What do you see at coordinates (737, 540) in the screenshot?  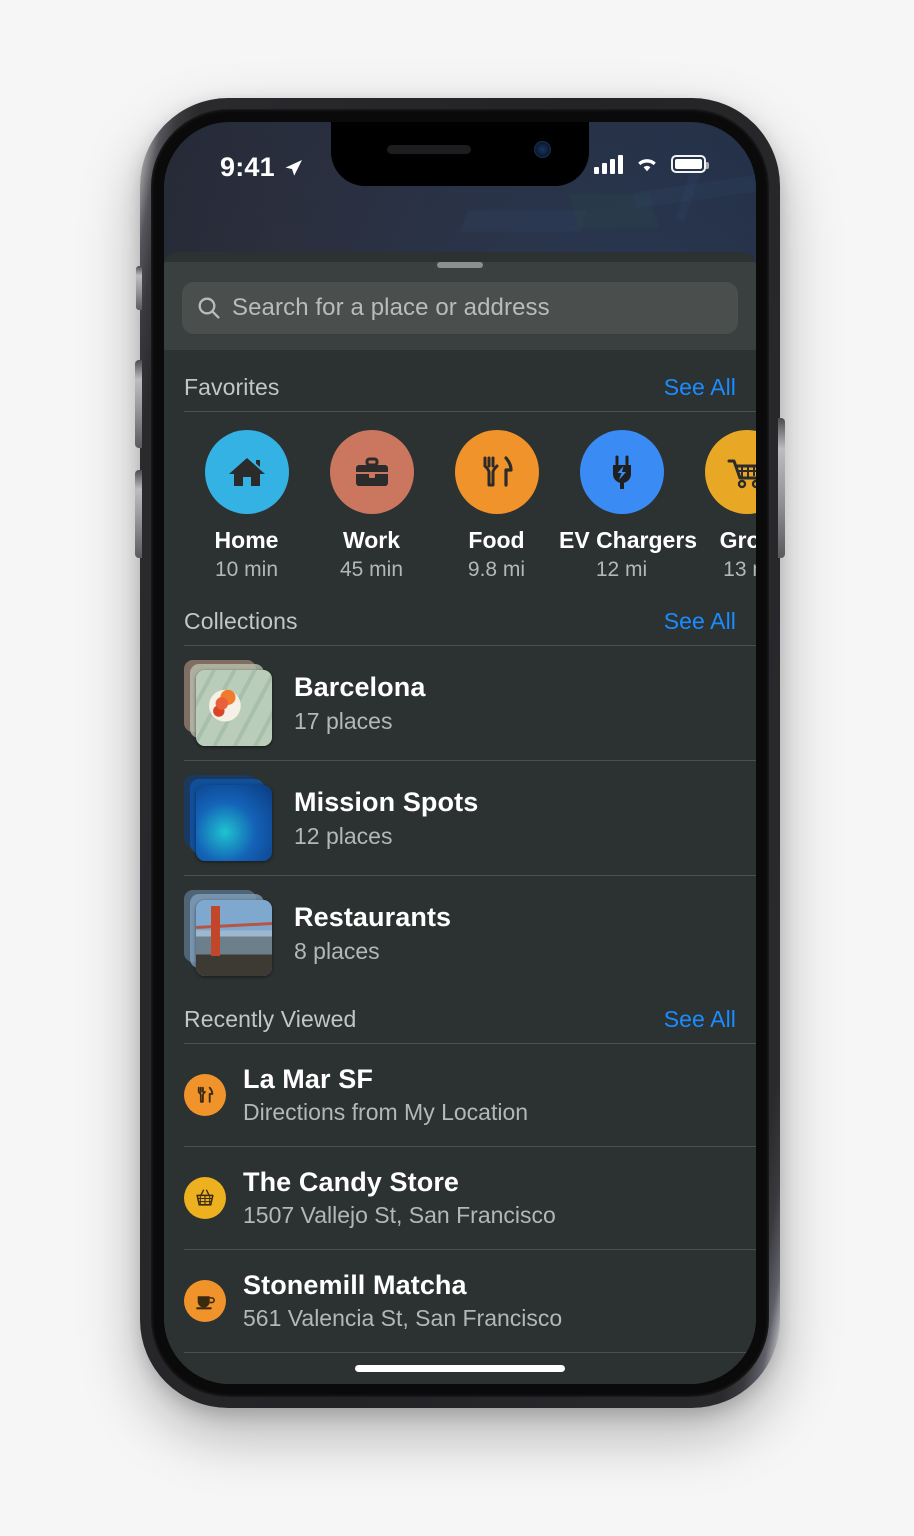 I see `favorite-label: Groc` at bounding box center [737, 540].